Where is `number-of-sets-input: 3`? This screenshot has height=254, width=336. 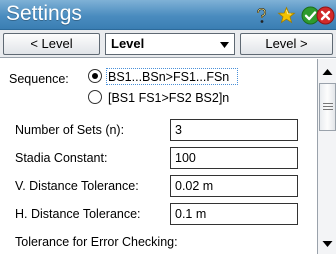
number-of-sets-input: 3 is located at coordinates (234, 130).